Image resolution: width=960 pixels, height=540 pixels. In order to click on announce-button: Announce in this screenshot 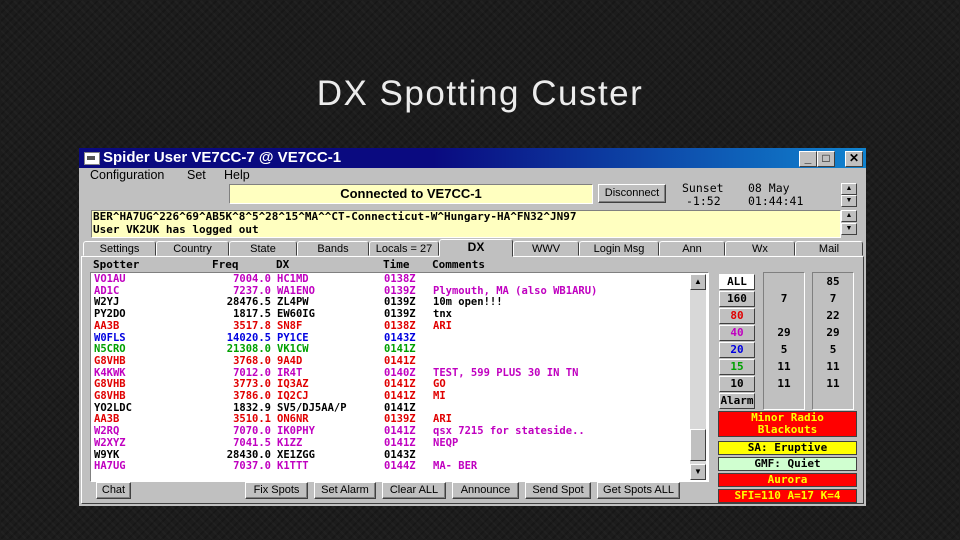, I will do `click(485, 490)`.